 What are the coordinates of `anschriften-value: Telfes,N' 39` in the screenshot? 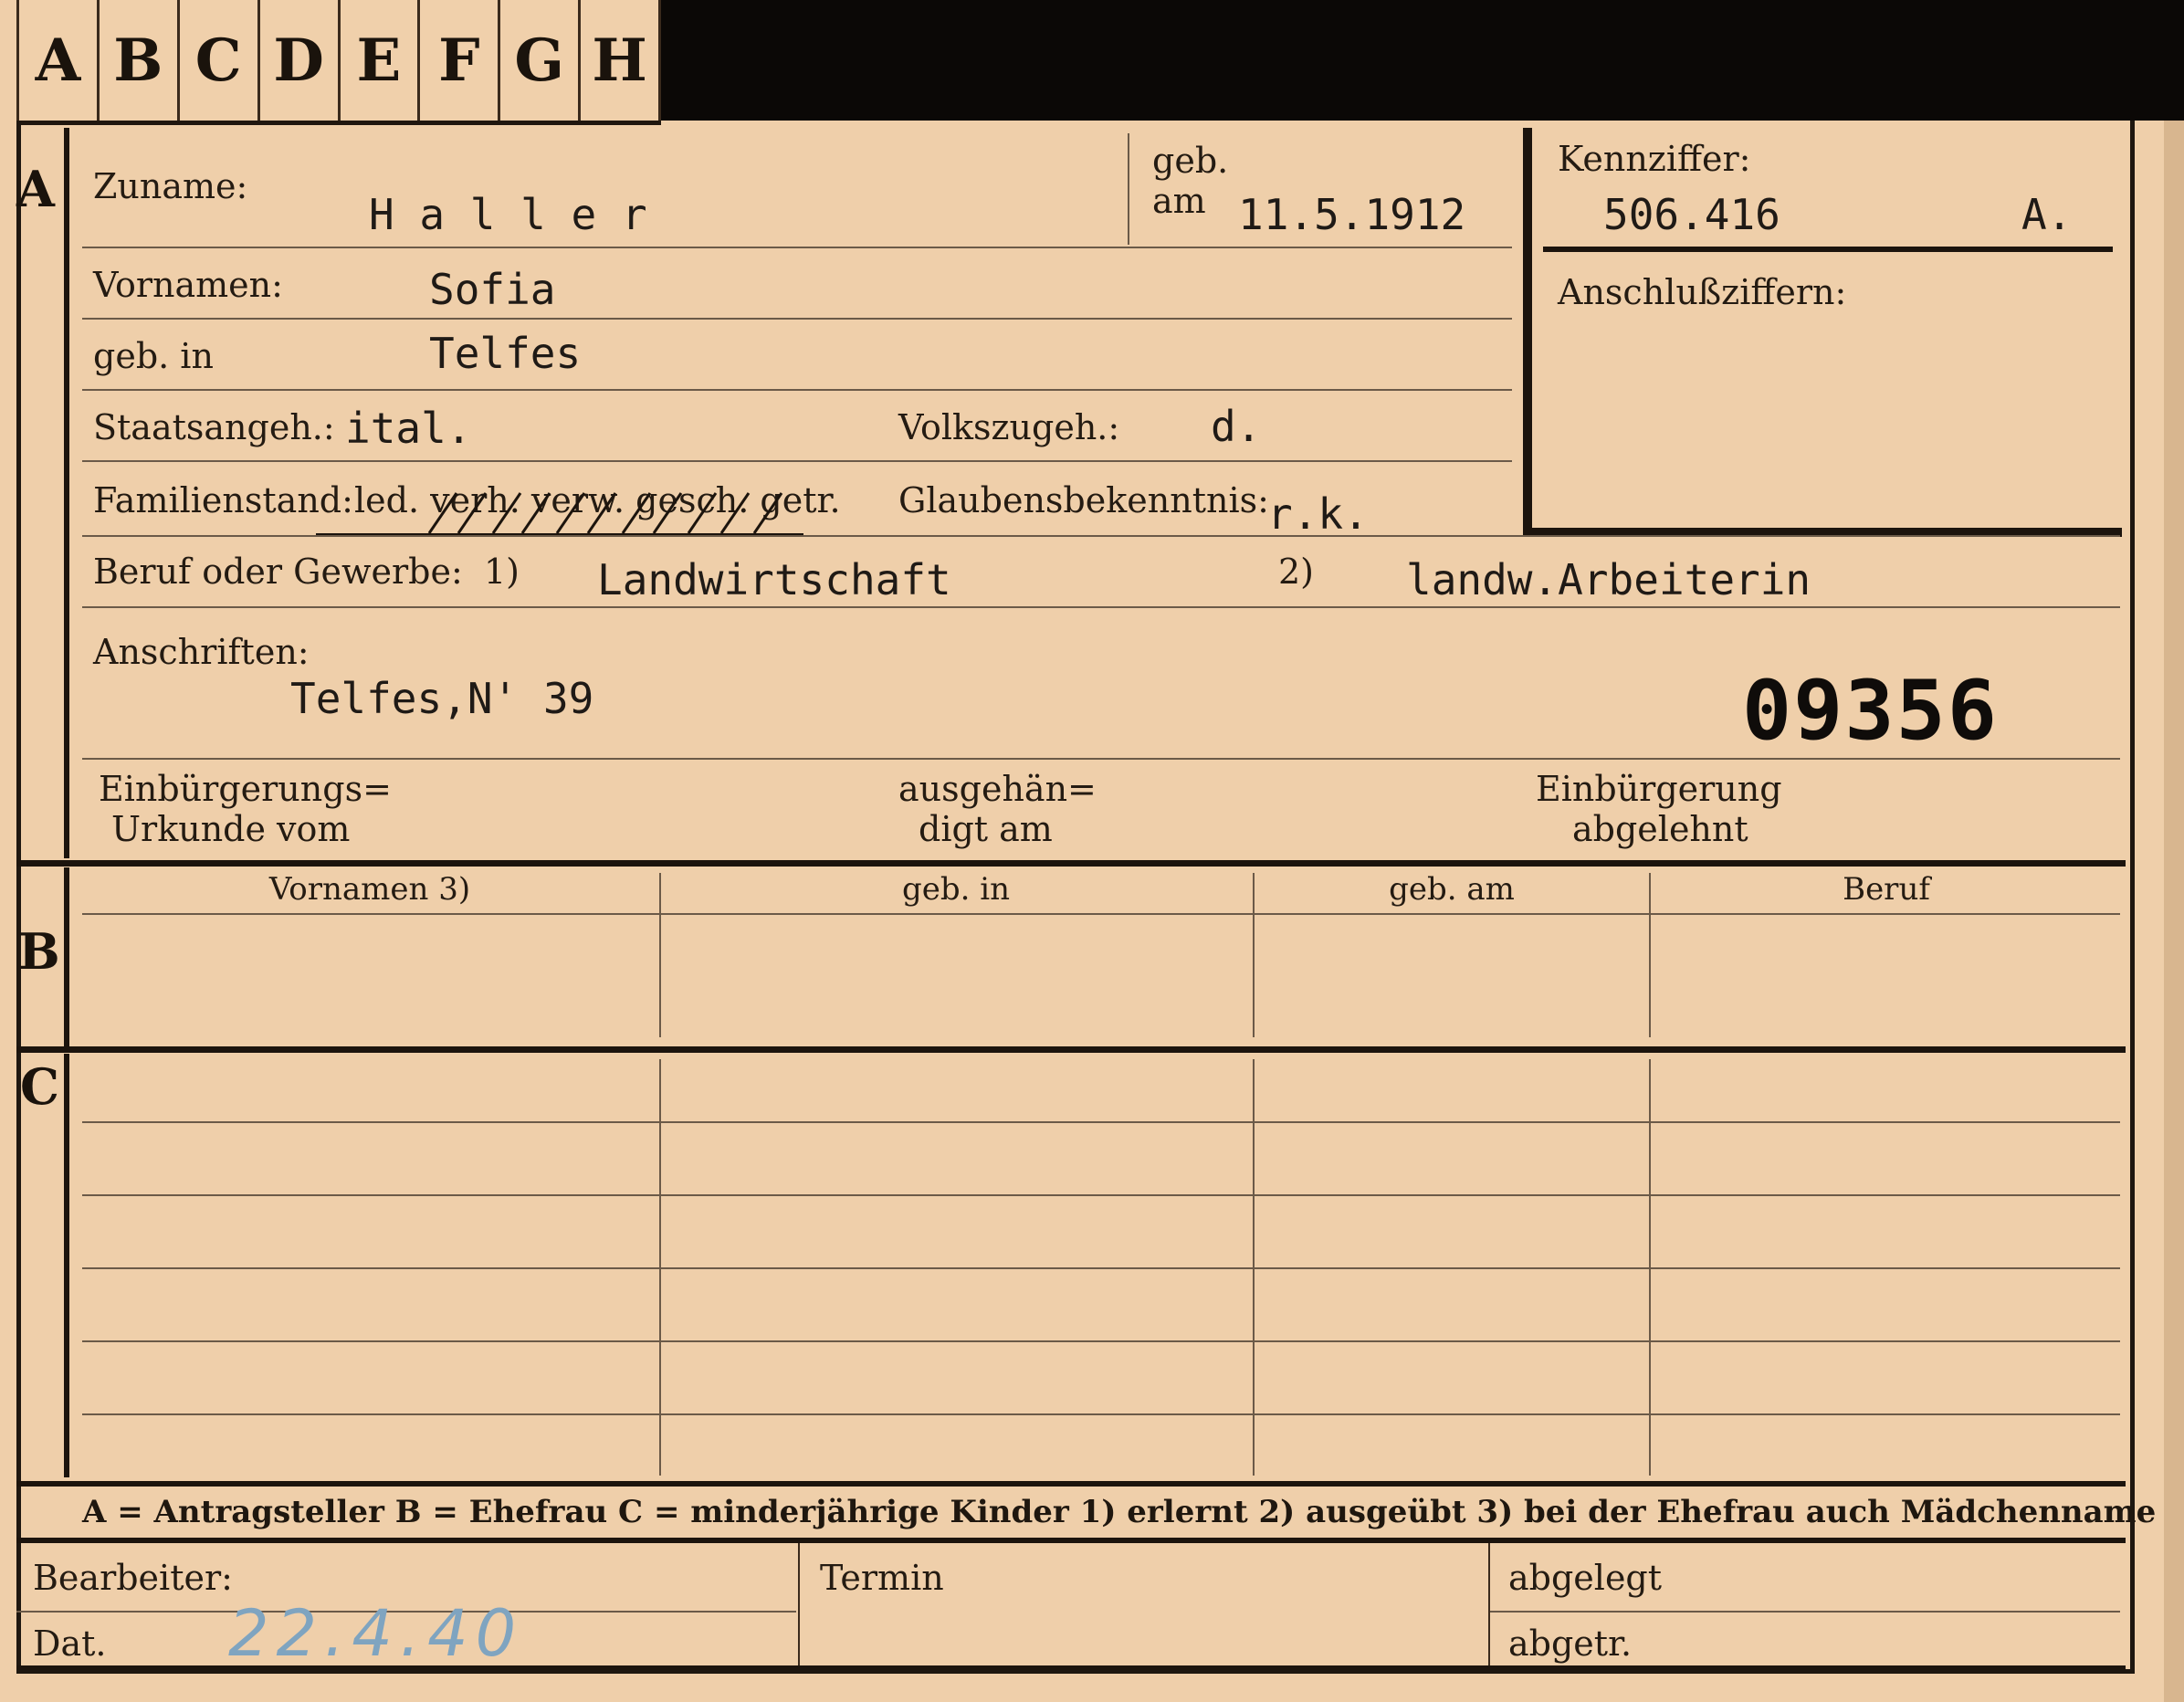 It's located at (442, 698).